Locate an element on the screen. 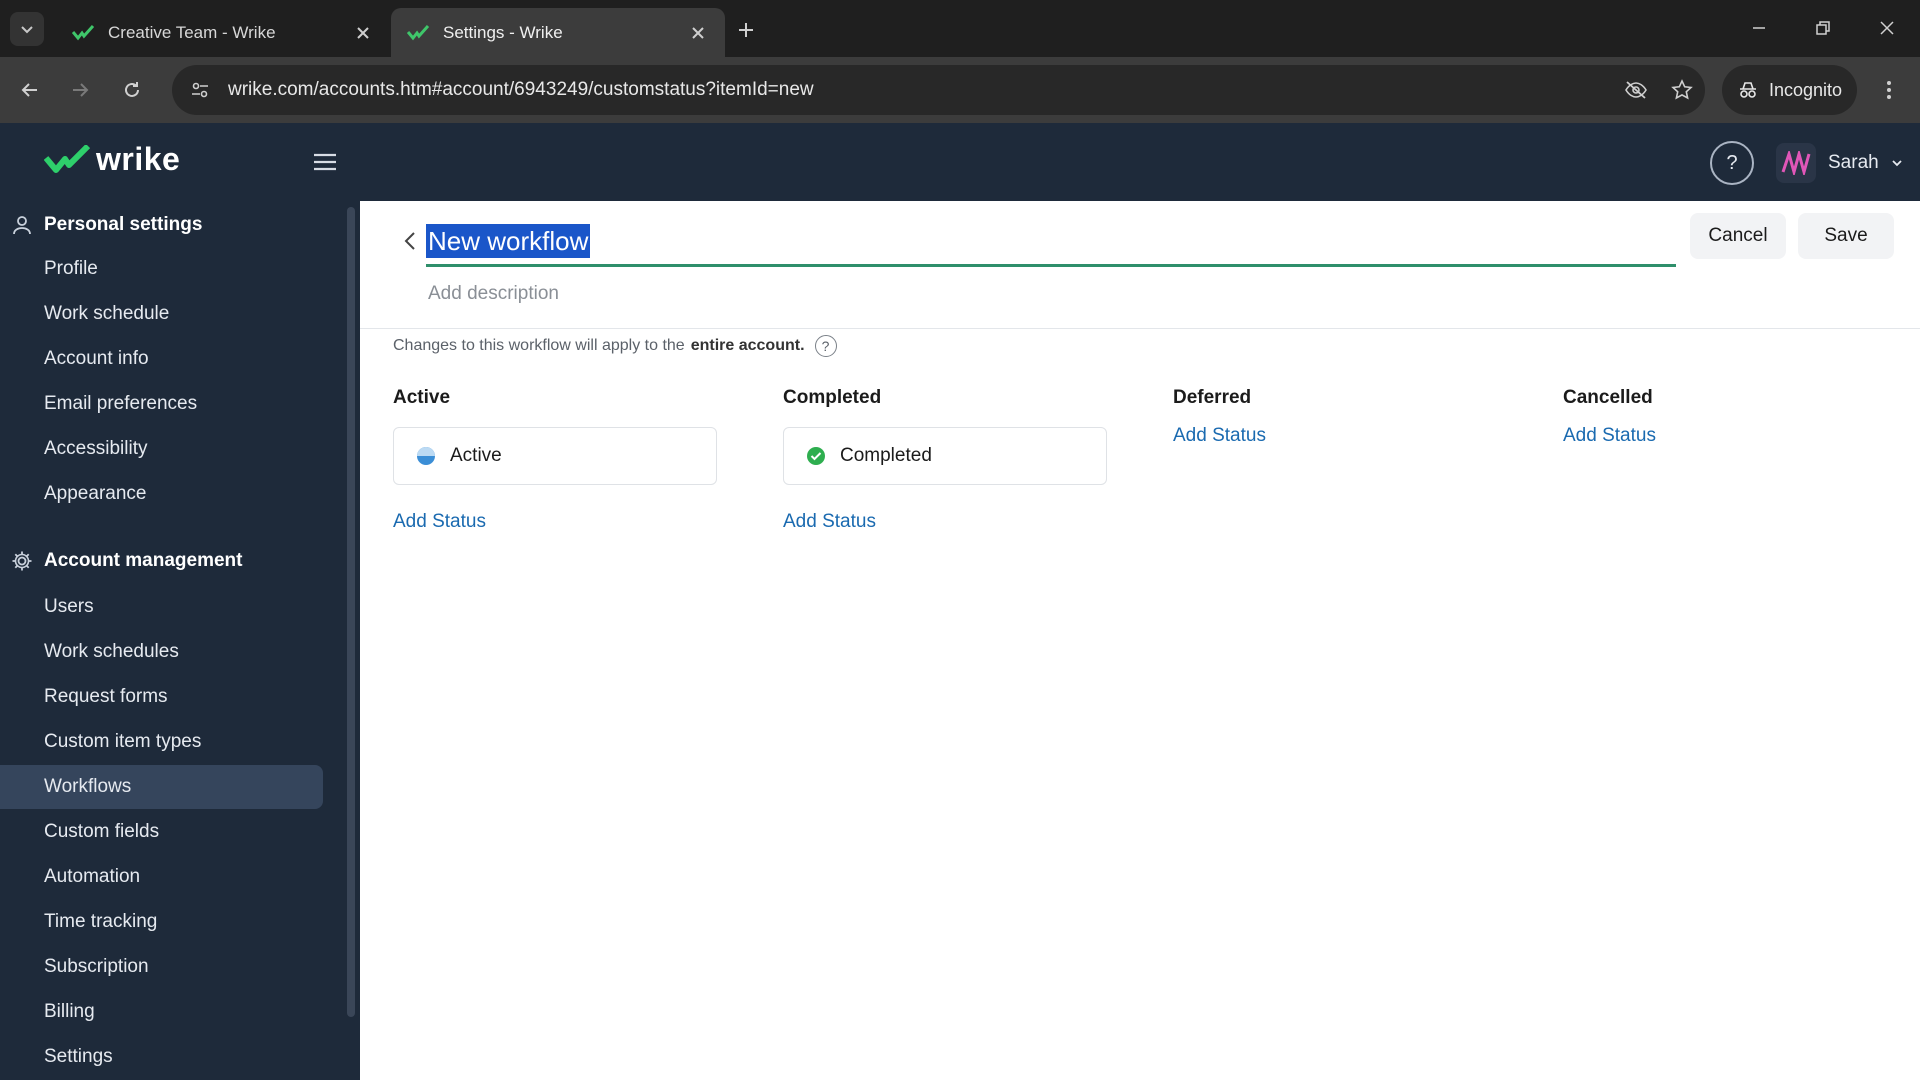 This screenshot has width=1920, height=1080. sidebar-item-work-schedules: Work schedules is located at coordinates (161, 652).